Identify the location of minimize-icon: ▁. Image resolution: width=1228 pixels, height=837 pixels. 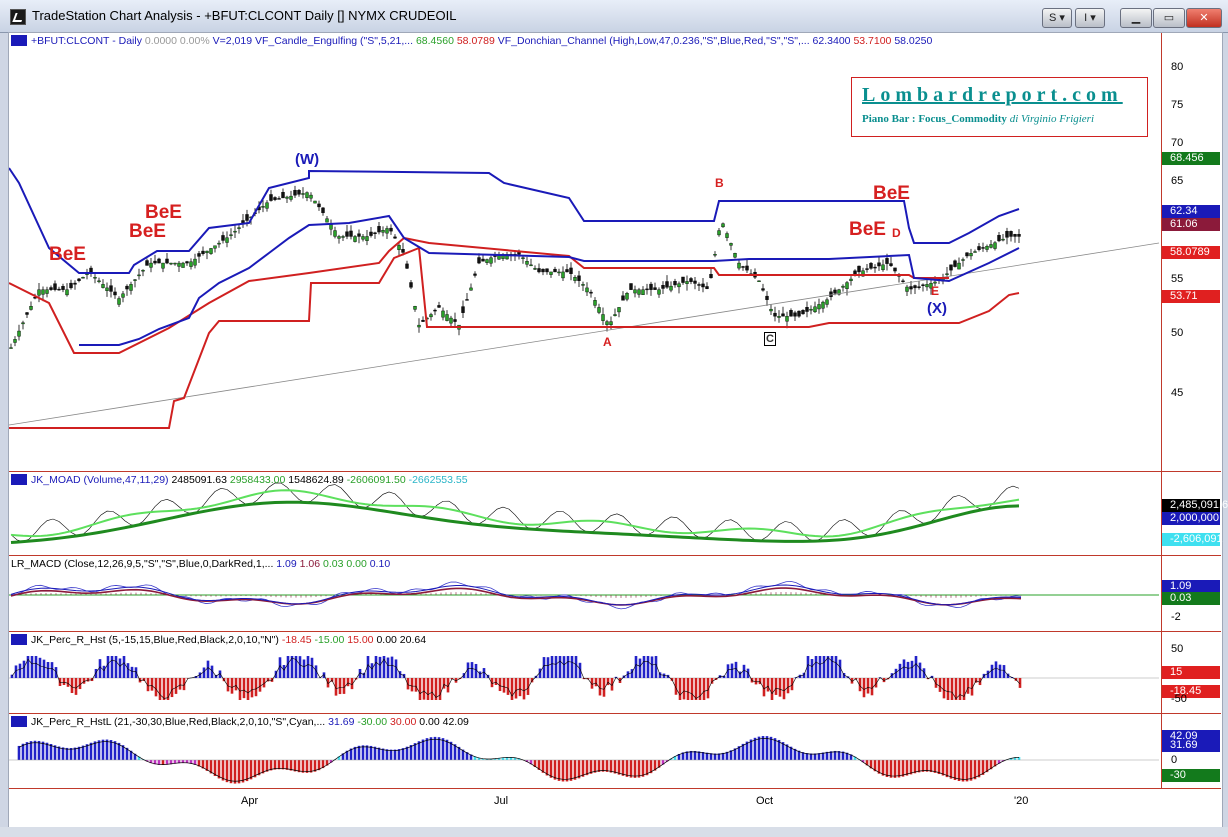
(1136, 18).